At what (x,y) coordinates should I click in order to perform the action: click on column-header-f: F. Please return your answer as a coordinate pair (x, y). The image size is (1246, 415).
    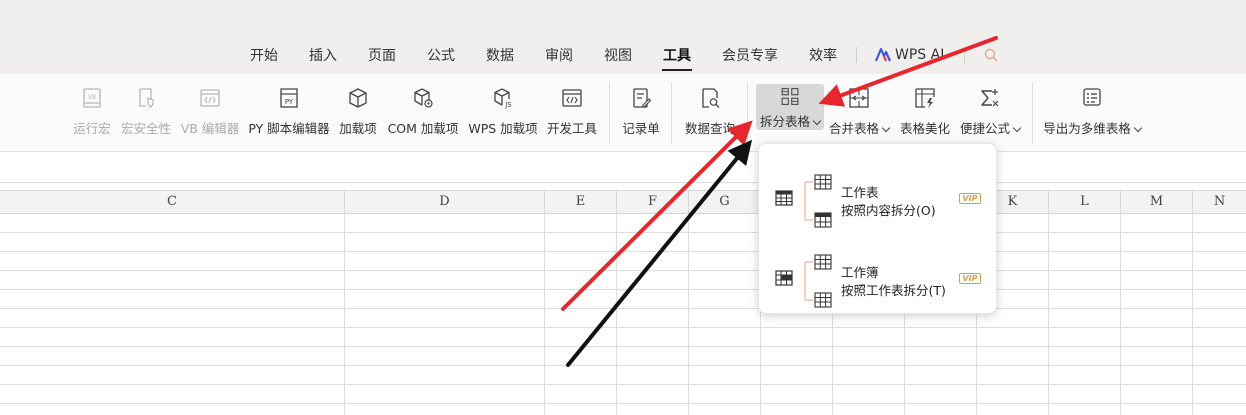
    Looking at the image, I should click on (653, 202).